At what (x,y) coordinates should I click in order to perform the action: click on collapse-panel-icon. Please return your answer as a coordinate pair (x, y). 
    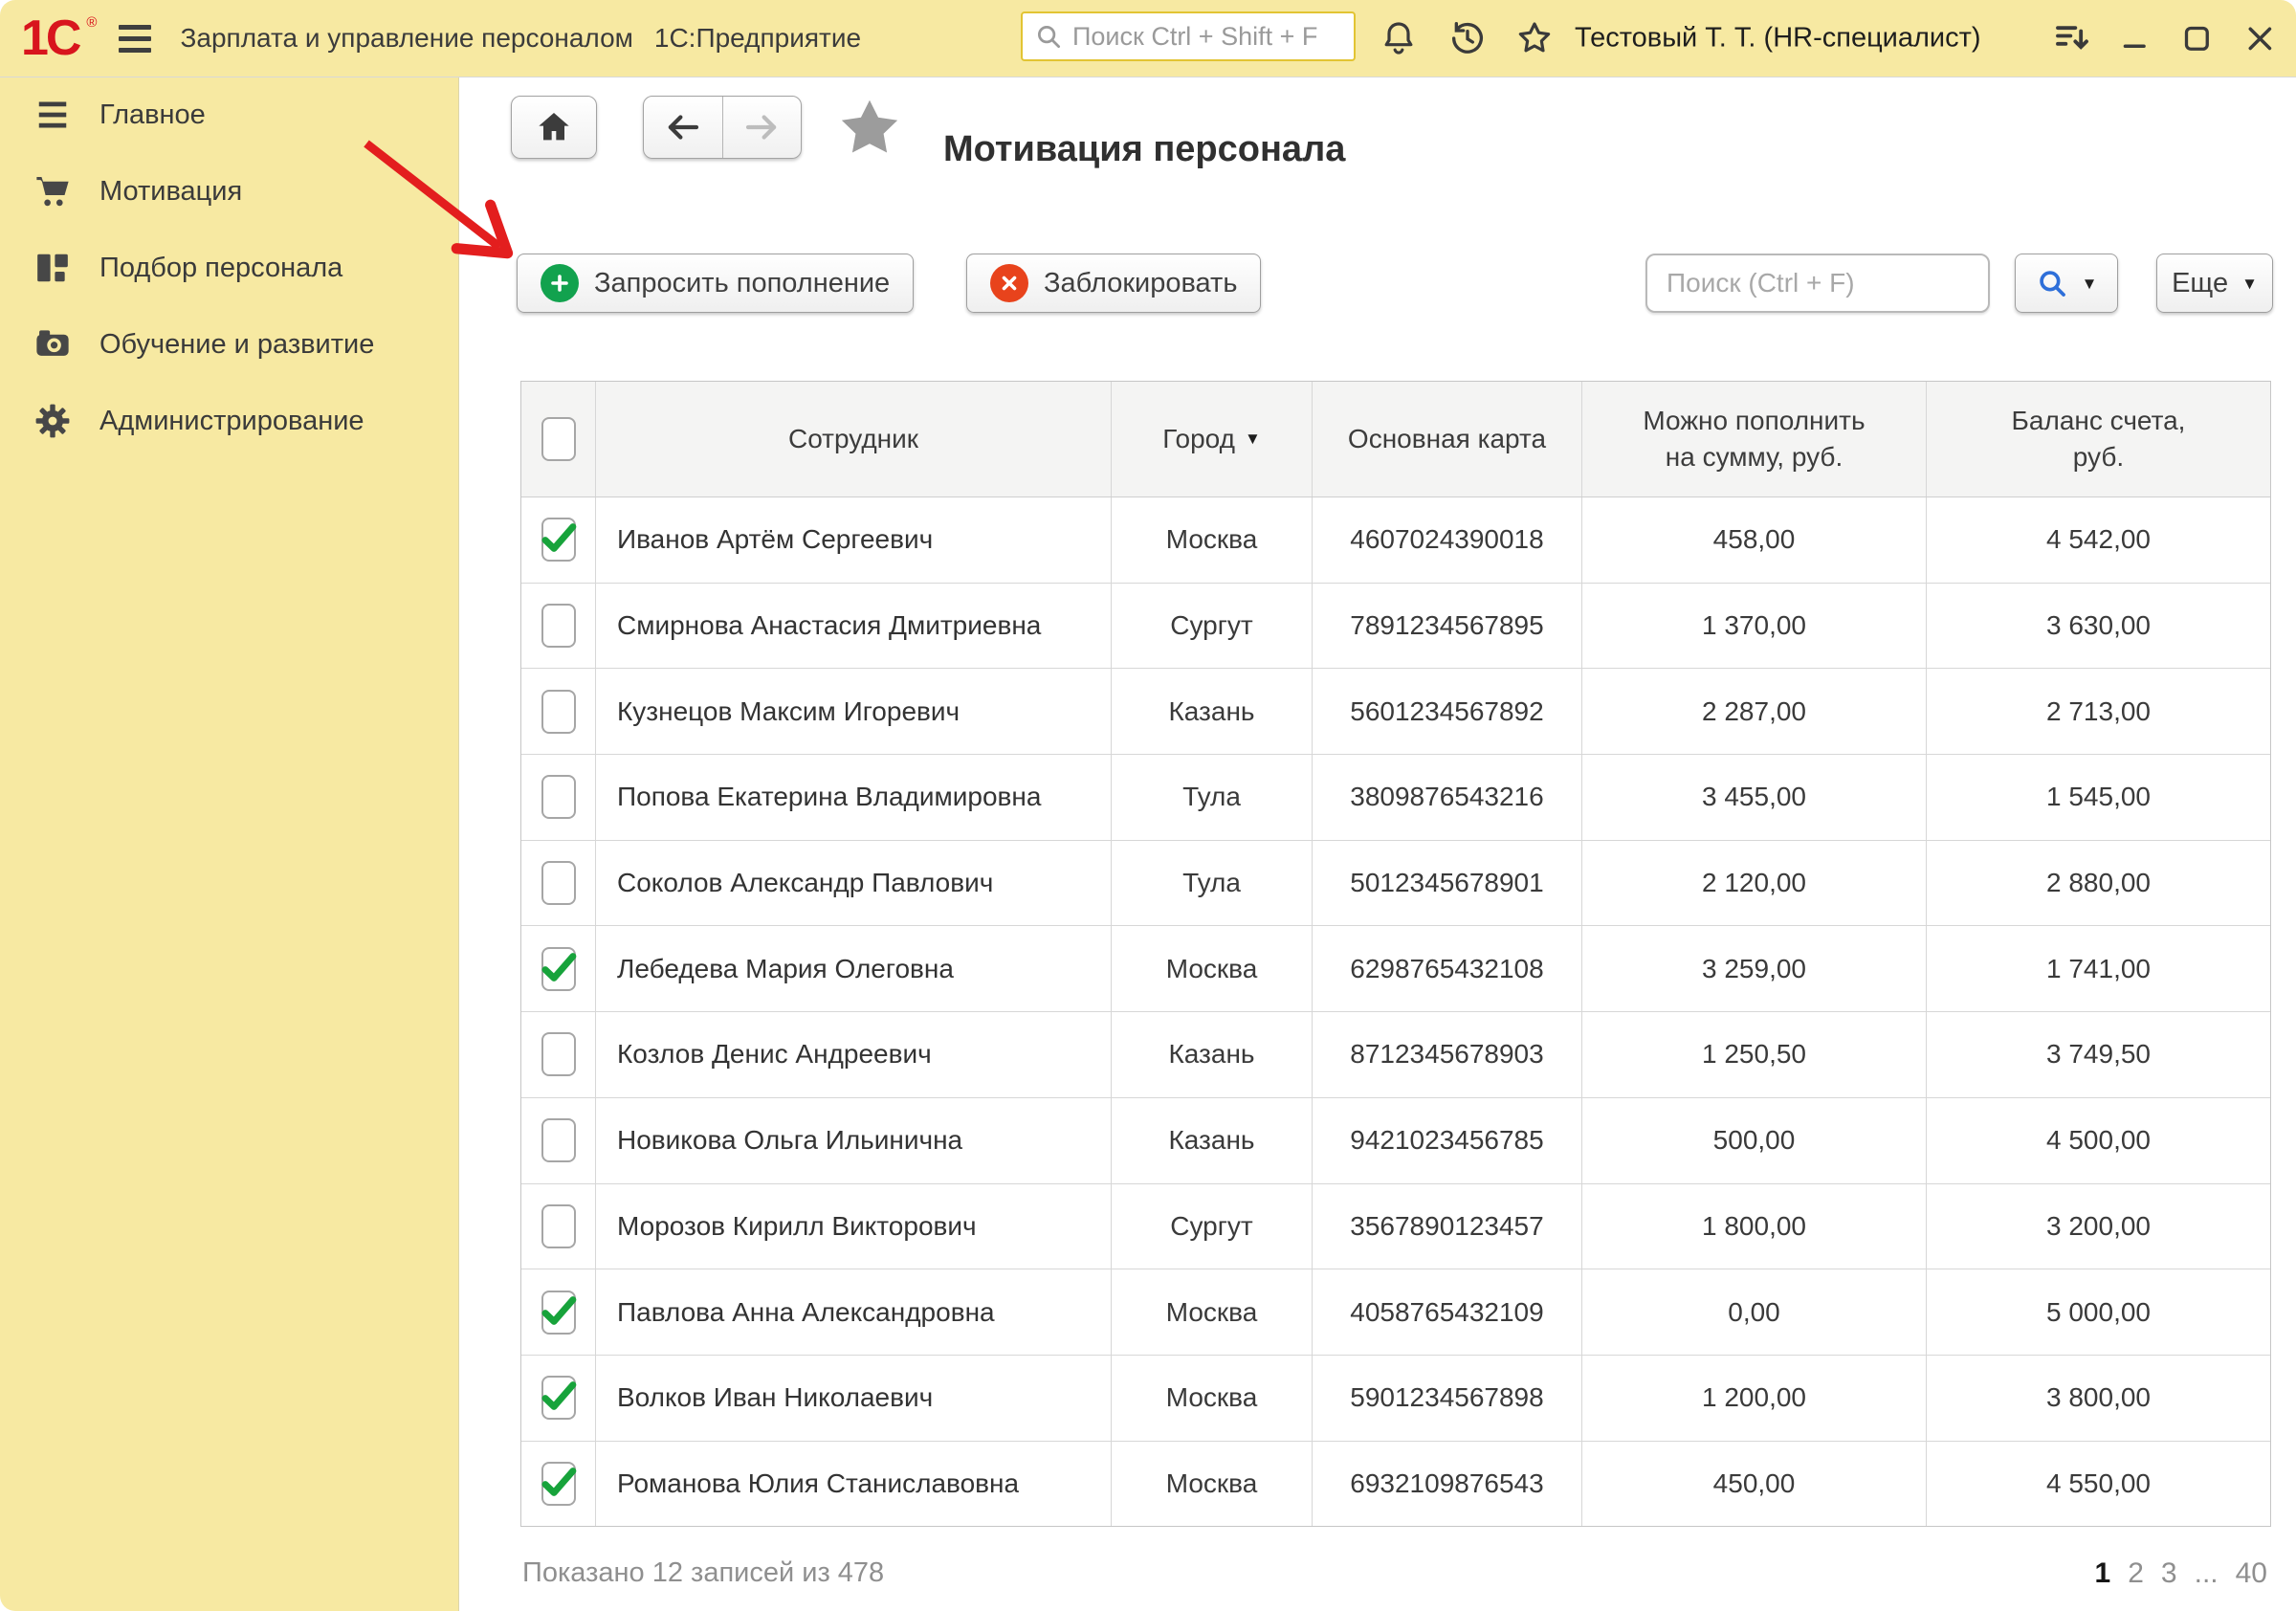
    Looking at the image, I should click on (2072, 38).